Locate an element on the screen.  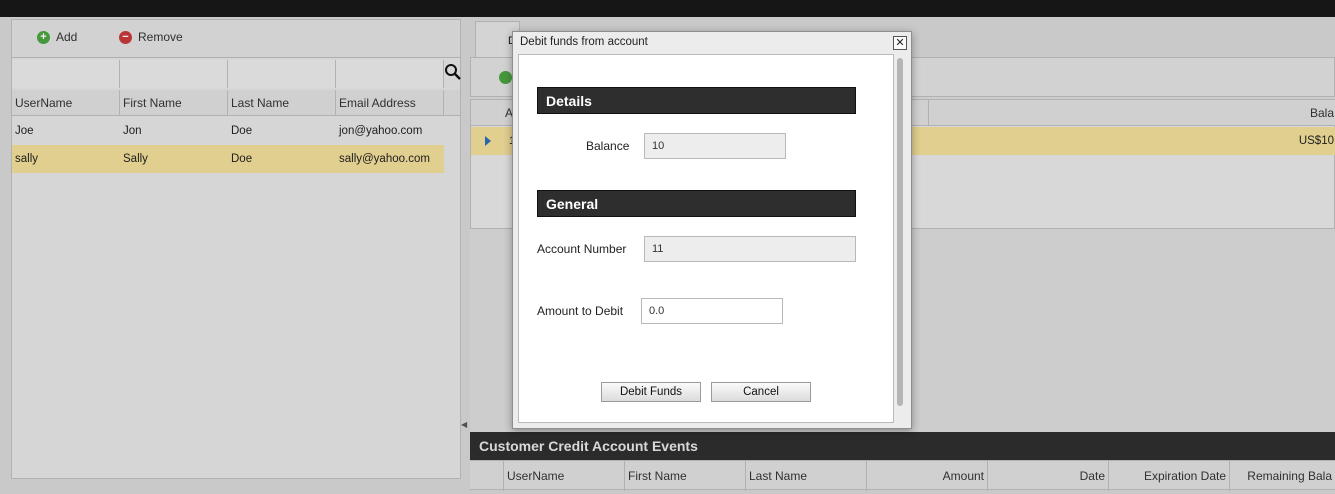
cancel-button: Cancel is located at coordinates (761, 392).